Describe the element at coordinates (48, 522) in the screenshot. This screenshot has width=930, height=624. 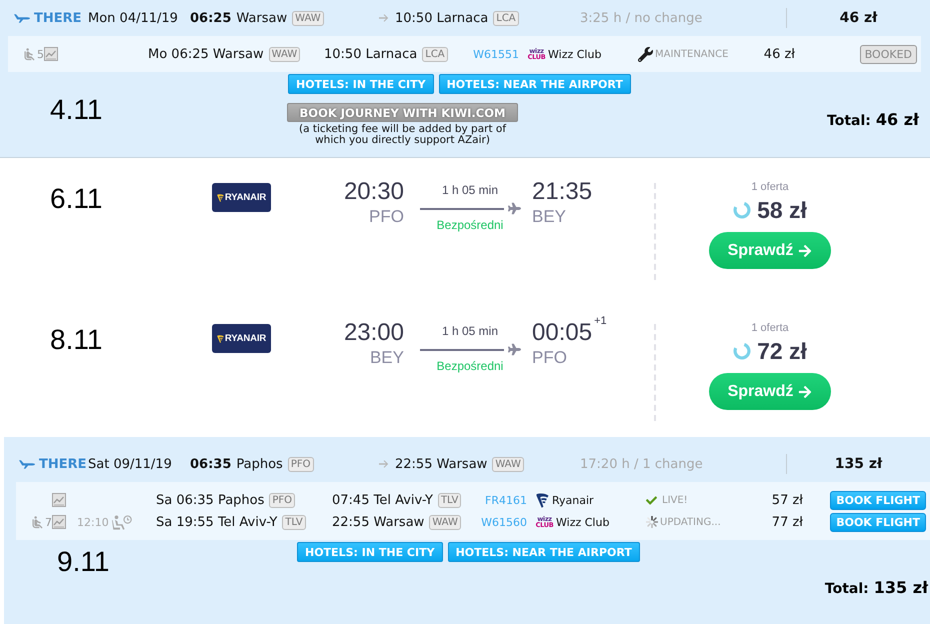
I see `seat-count: 7` at that location.